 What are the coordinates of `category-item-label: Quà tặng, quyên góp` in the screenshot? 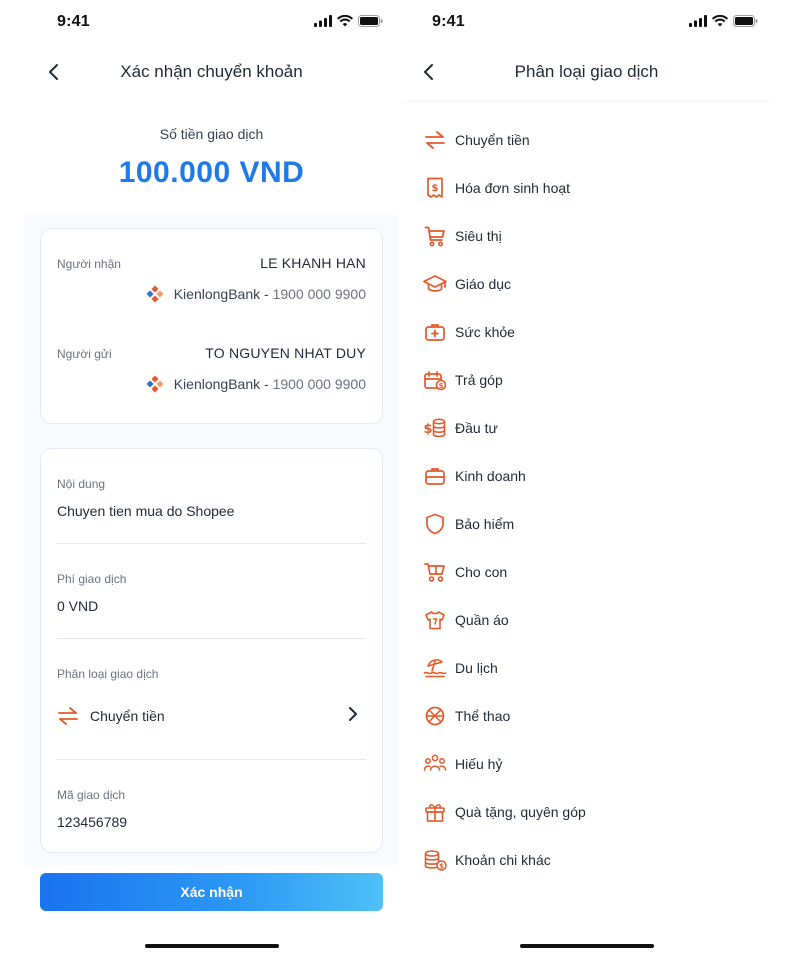 It's located at (520, 812).